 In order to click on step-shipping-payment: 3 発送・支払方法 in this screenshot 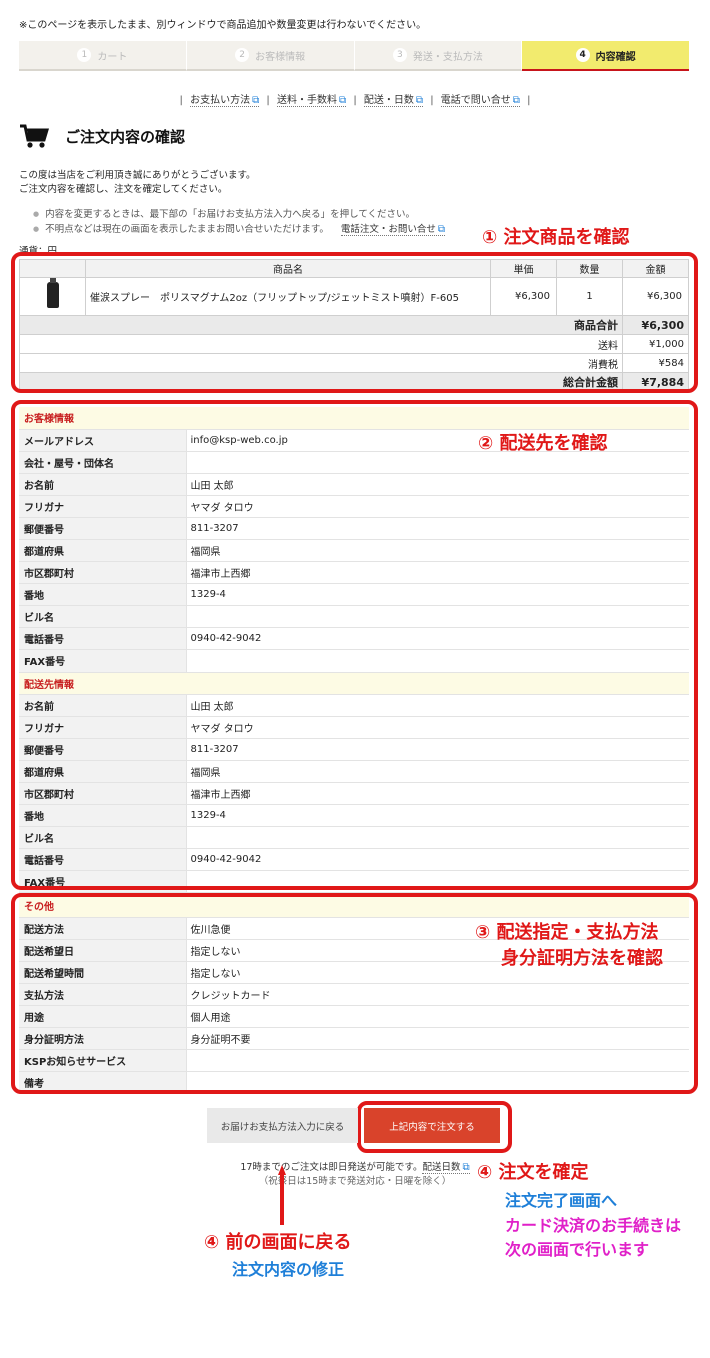, I will do `click(438, 56)`.